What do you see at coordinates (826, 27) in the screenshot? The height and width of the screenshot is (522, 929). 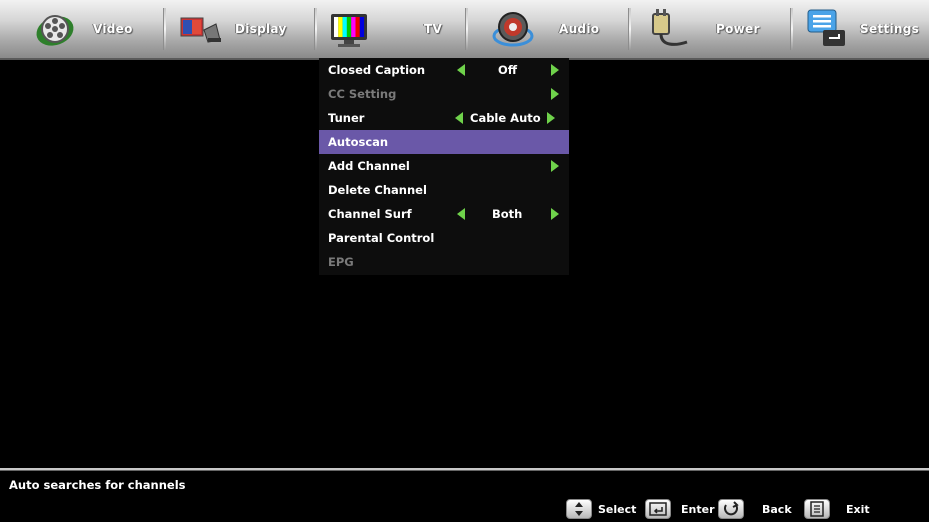 I see `settings-icon` at bounding box center [826, 27].